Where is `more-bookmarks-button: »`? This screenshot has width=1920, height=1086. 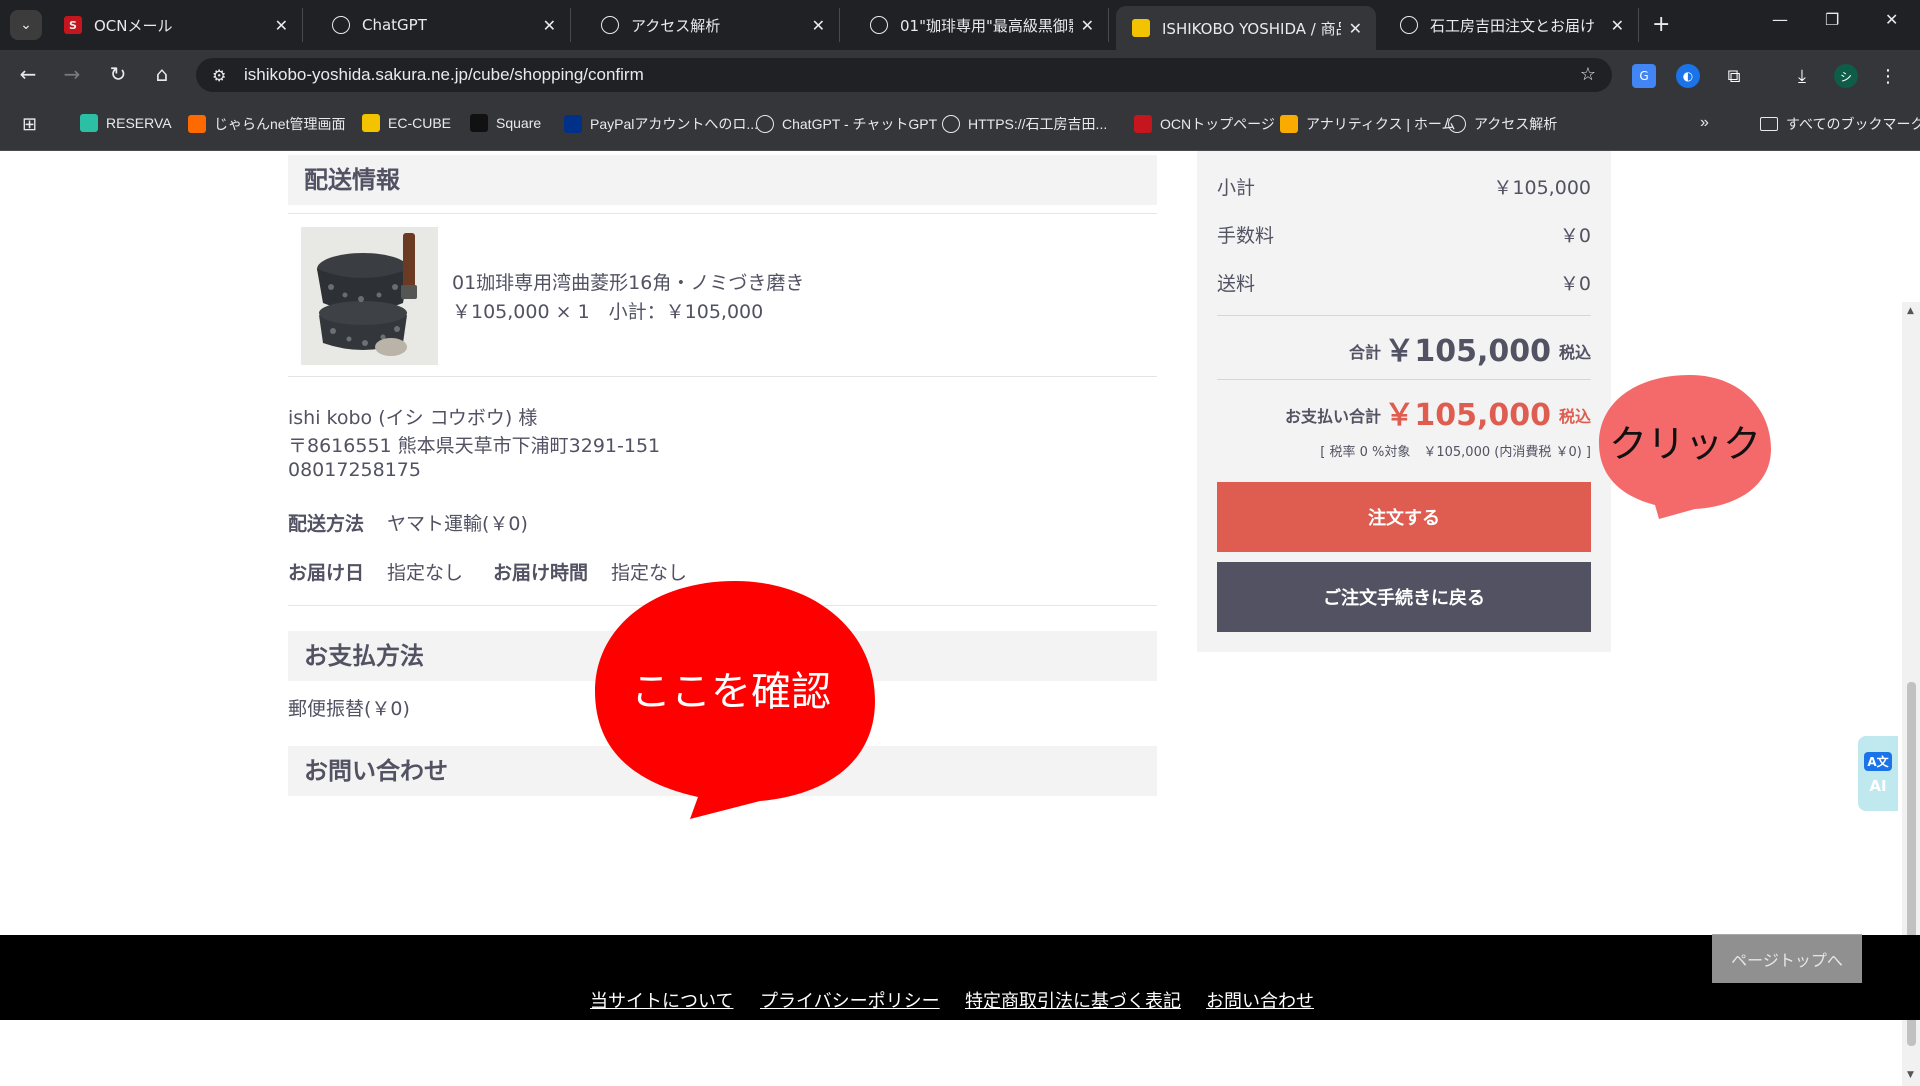 more-bookmarks-button: » is located at coordinates (1704, 123).